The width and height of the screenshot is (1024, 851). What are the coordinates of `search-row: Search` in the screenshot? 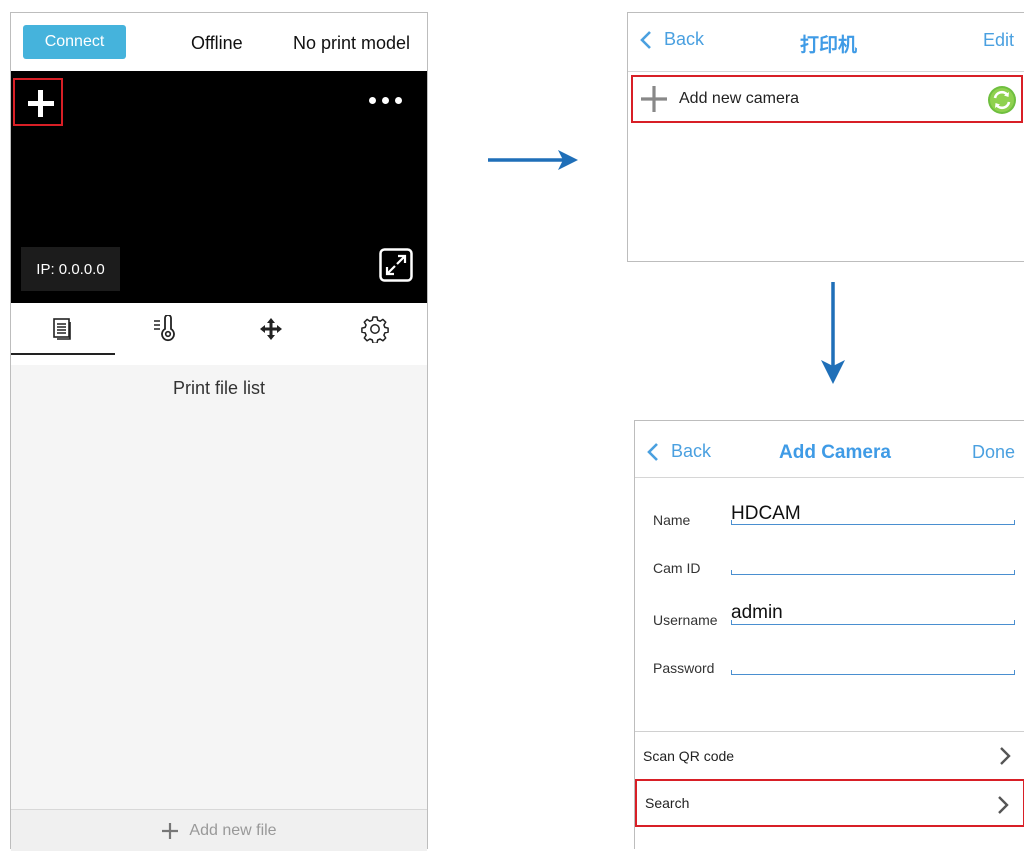 It's located at (829, 803).